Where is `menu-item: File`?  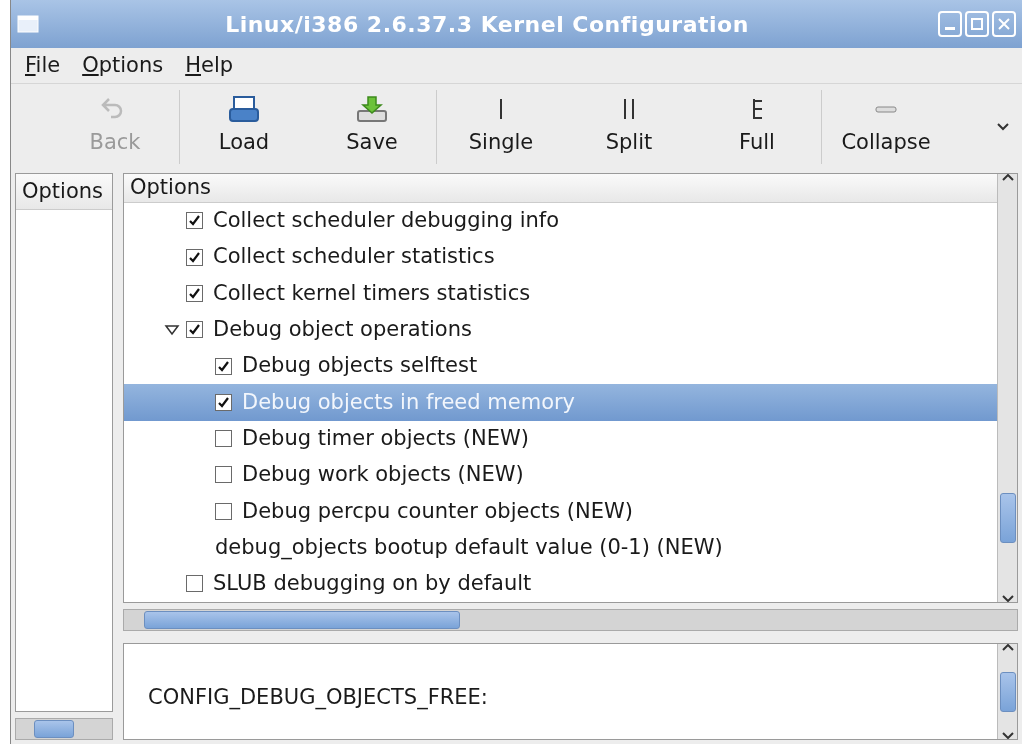
menu-item: File is located at coordinates (43, 65).